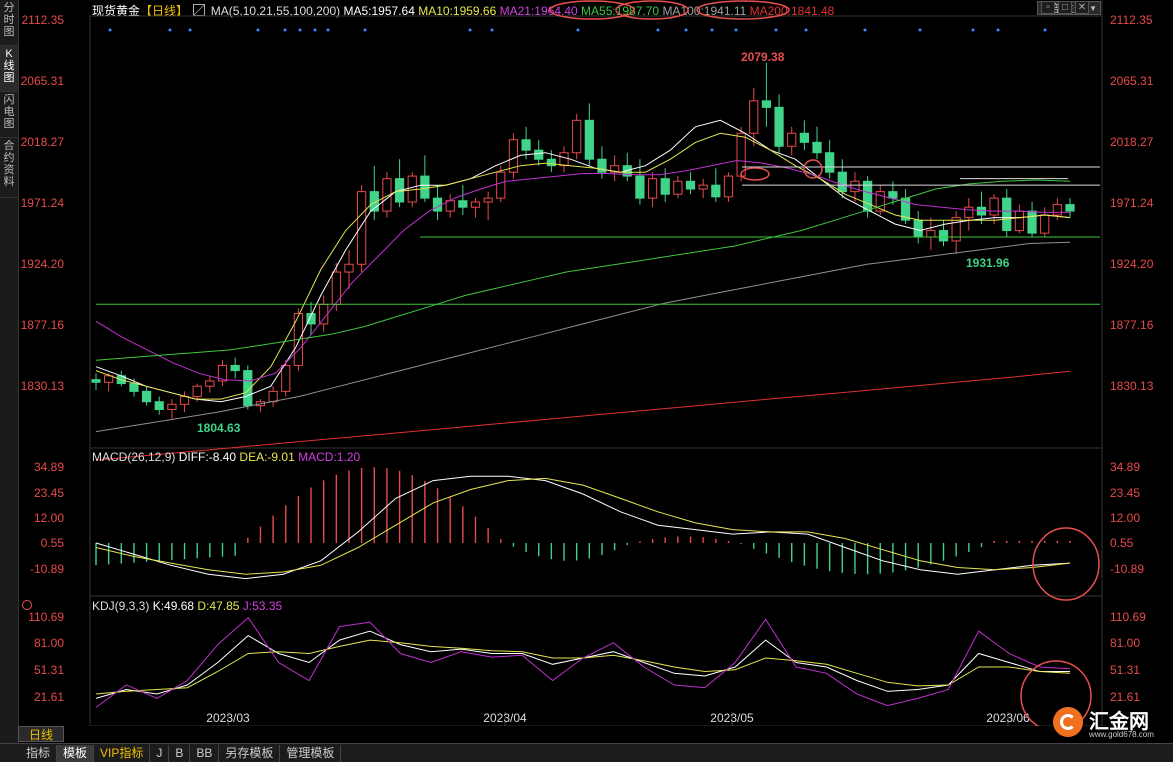 This screenshot has width=1173, height=762. Describe the element at coordinates (1068, 722) in the screenshot. I see `logo-icon` at that location.